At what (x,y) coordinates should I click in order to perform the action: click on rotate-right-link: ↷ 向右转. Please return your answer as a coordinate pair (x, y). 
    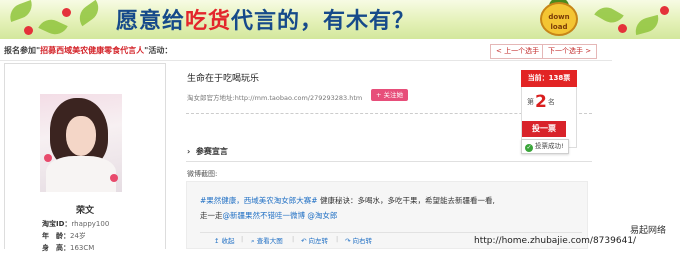
    Looking at the image, I should click on (358, 240).